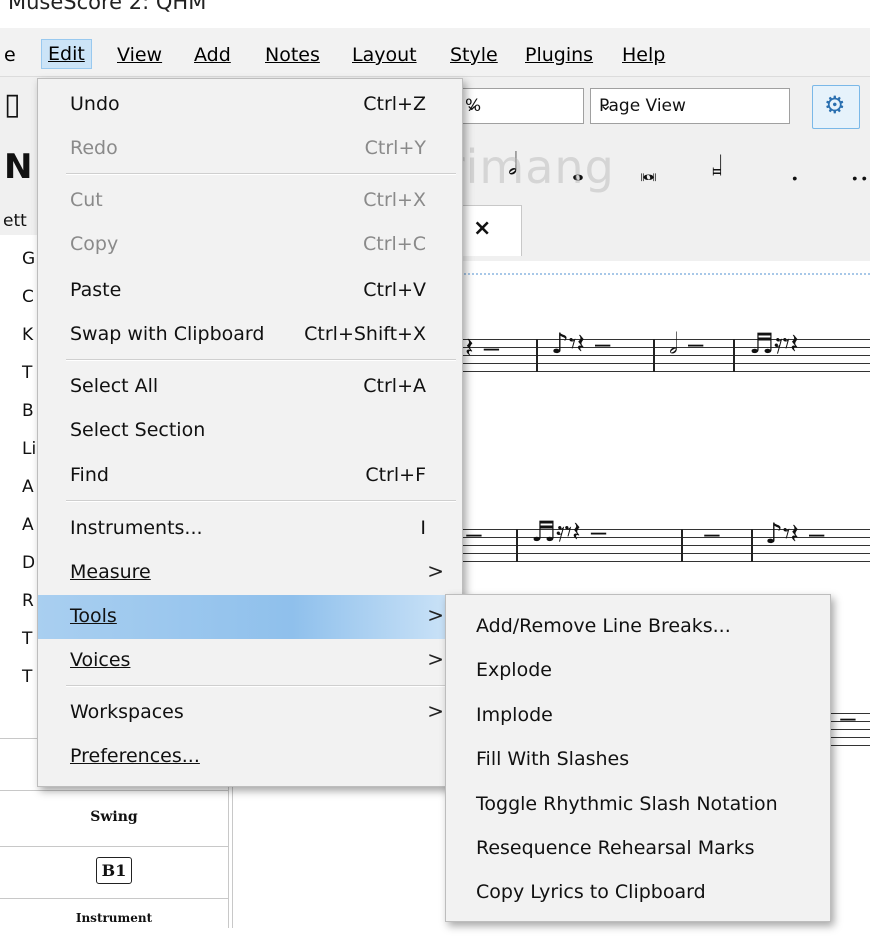 The width and height of the screenshot is (870, 939). What do you see at coordinates (514, 715) in the screenshot?
I see `menu-item-label: Implode` at bounding box center [514, 715].